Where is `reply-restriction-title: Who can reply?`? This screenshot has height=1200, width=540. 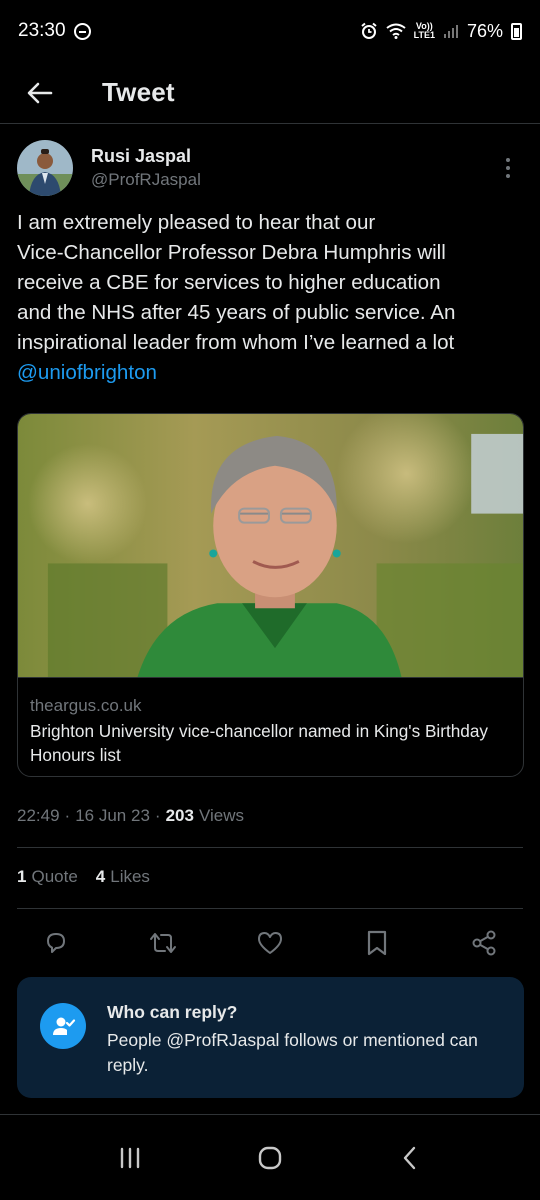
reply-restriction-title: Who can reply? is located at coordinates (172, 1012).